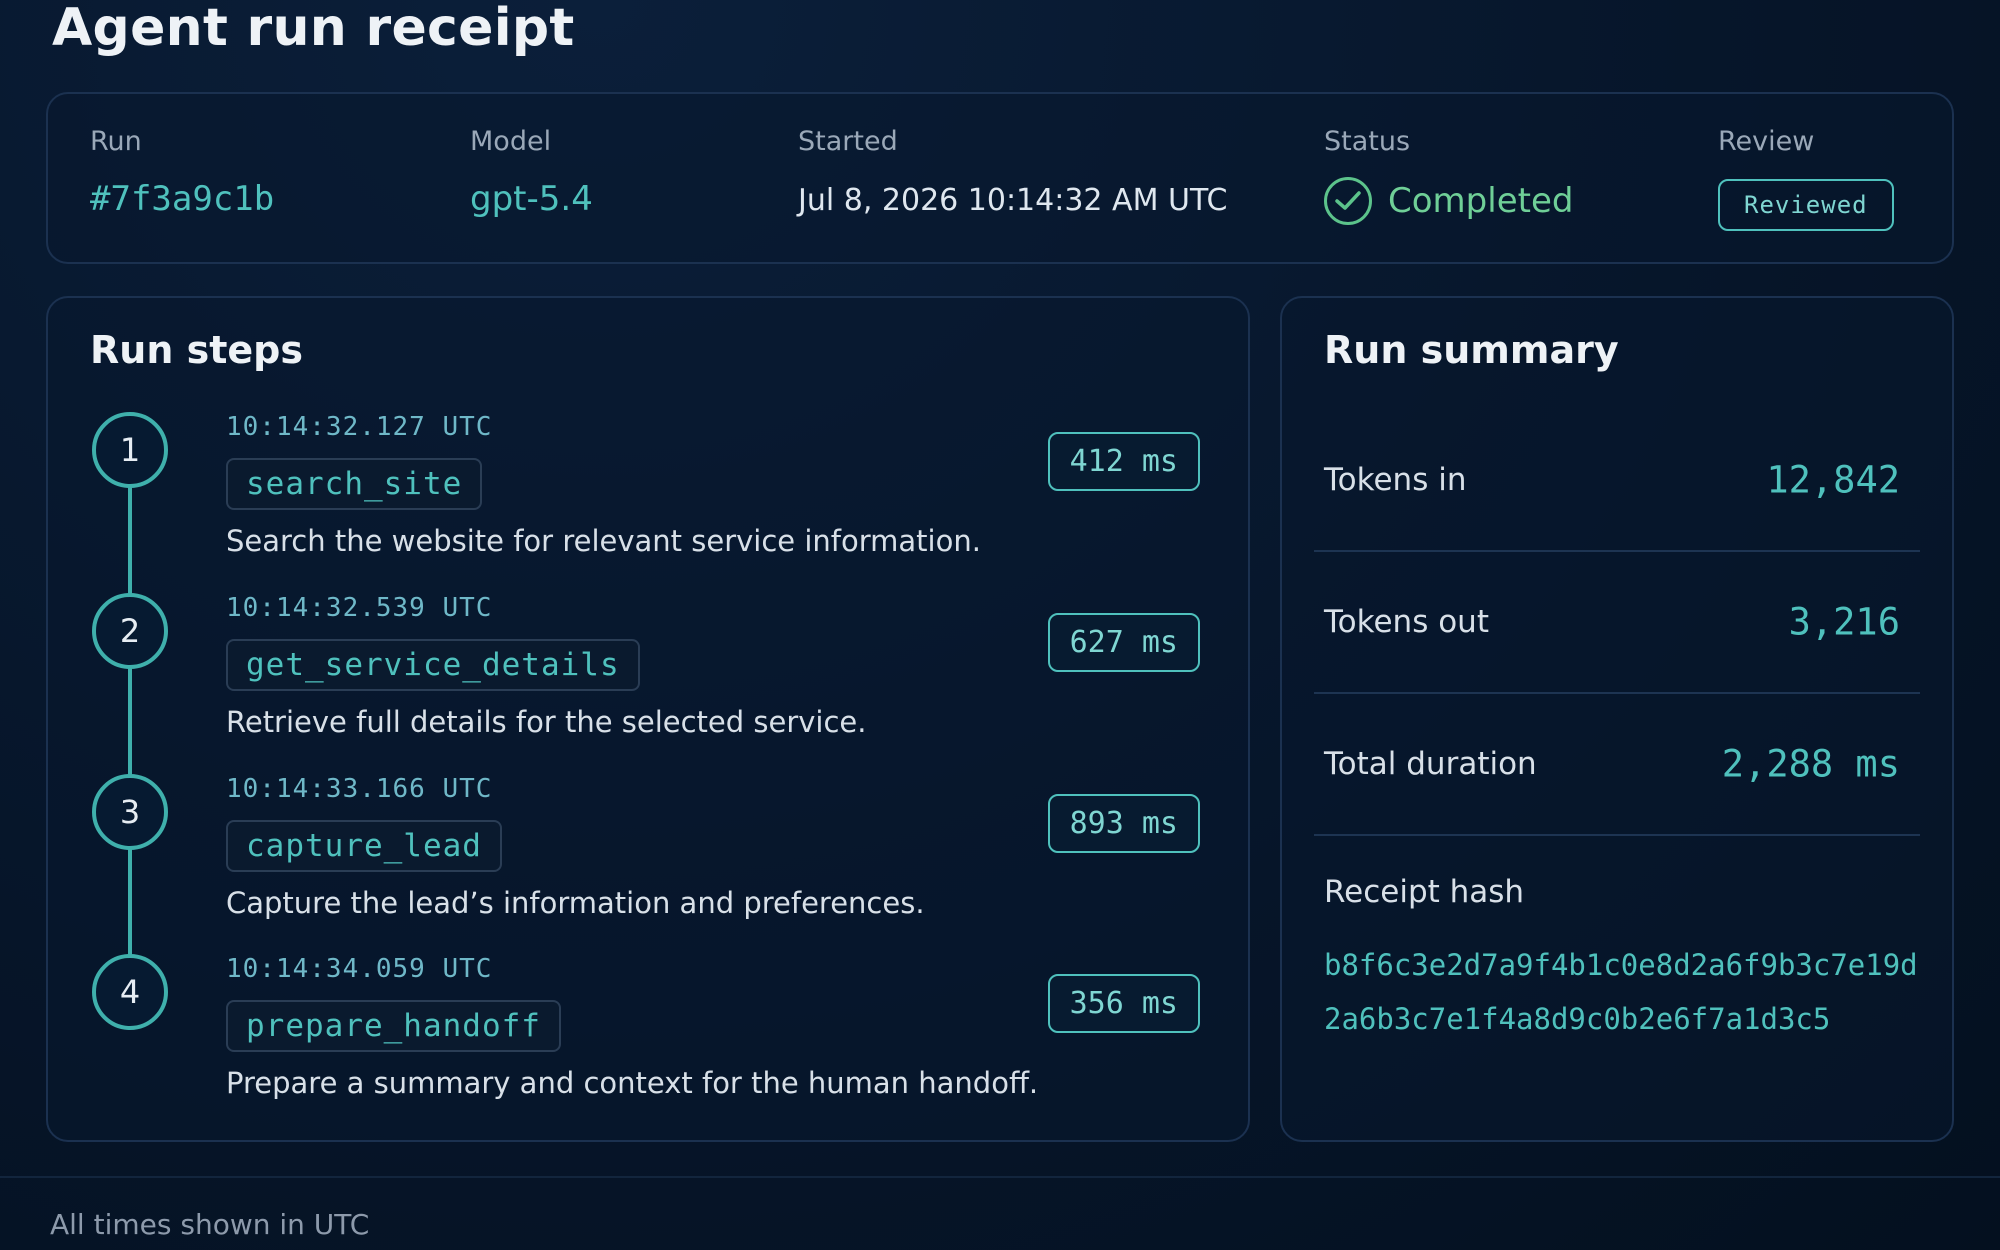  What do you see at coordinates (1367, 141) in the screenshot?
I see `status-label: Status` at bounding box center [1367, 141].